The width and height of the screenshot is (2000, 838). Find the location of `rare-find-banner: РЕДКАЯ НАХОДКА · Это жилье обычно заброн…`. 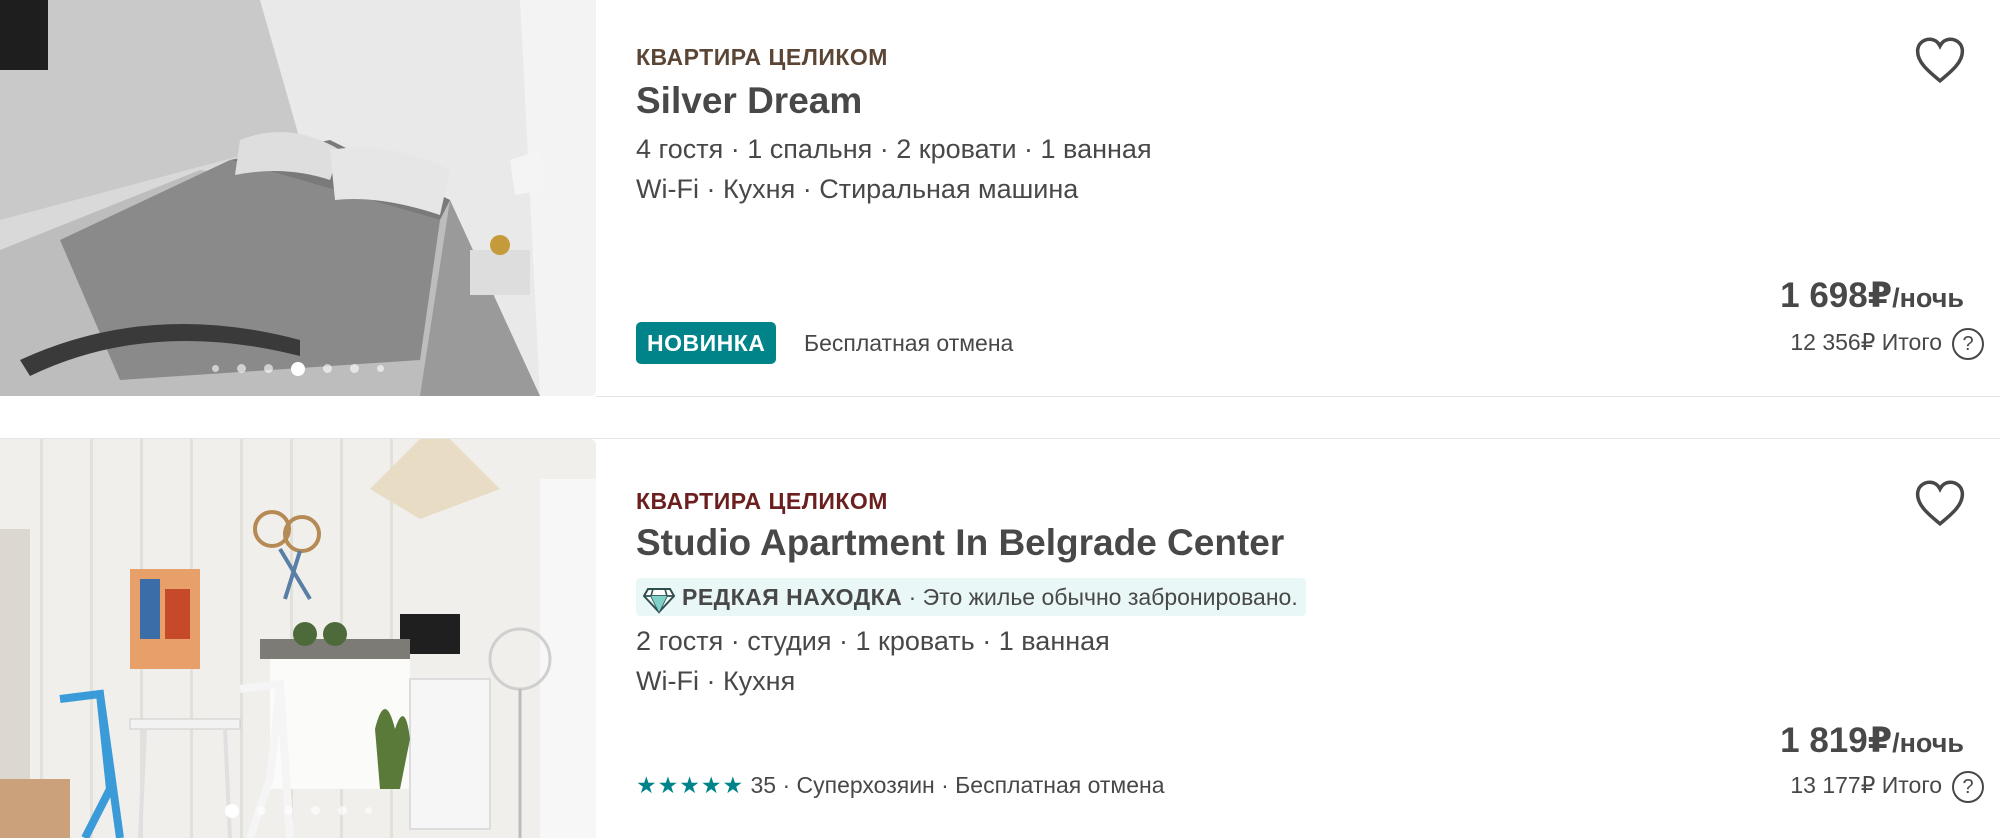

rare-find-banner: РЕДКАЯ НАХОДКА · Это жилье обычно заброн… is located at coordinates (971, 597).